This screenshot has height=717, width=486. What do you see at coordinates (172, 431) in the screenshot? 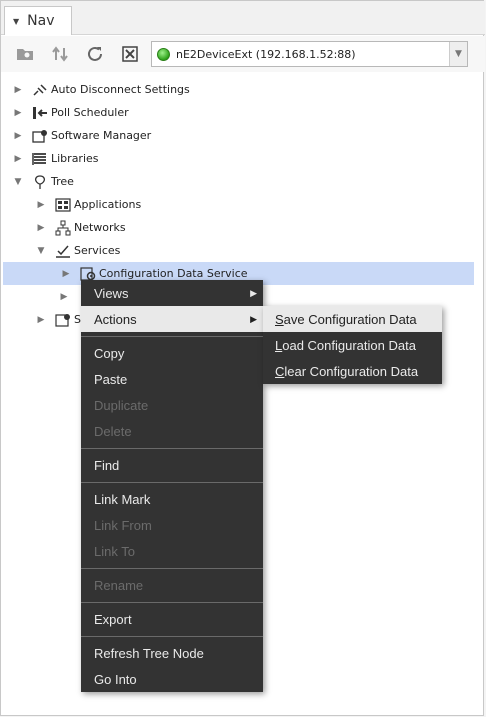
I see `menu-item-delete: Delete` at bounding box center [172, 431].